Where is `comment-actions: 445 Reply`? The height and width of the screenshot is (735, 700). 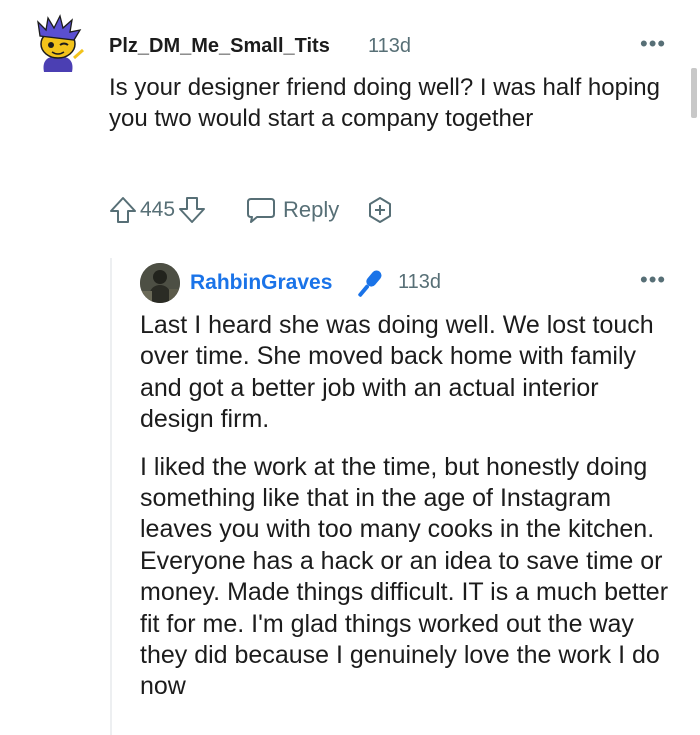 comment-actions: 445 Reply is located at coordinates (251, 210).